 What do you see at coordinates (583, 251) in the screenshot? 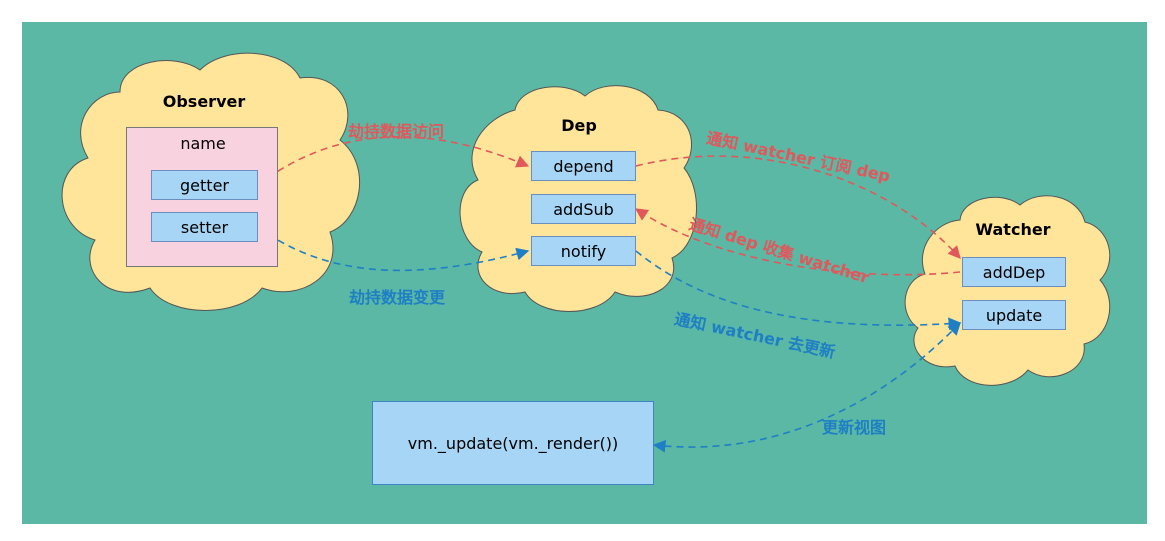
I see `notify-node: notify` at bounding box center [583, 251].